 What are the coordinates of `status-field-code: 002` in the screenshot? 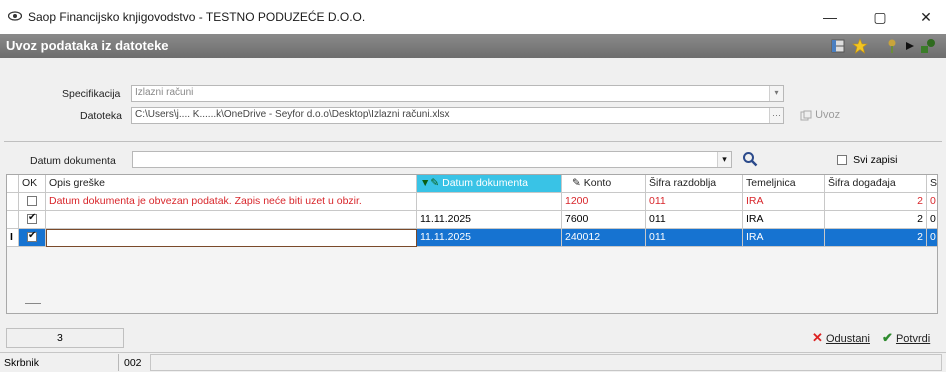 It's located at (133, 363).